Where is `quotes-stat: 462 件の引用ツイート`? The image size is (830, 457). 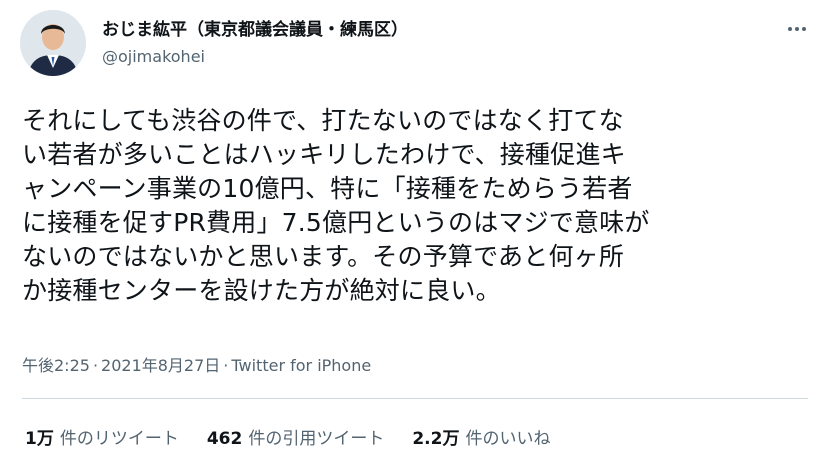 quotes-stat: 462 件の引用ツイート is located at coordinates (296, 436).